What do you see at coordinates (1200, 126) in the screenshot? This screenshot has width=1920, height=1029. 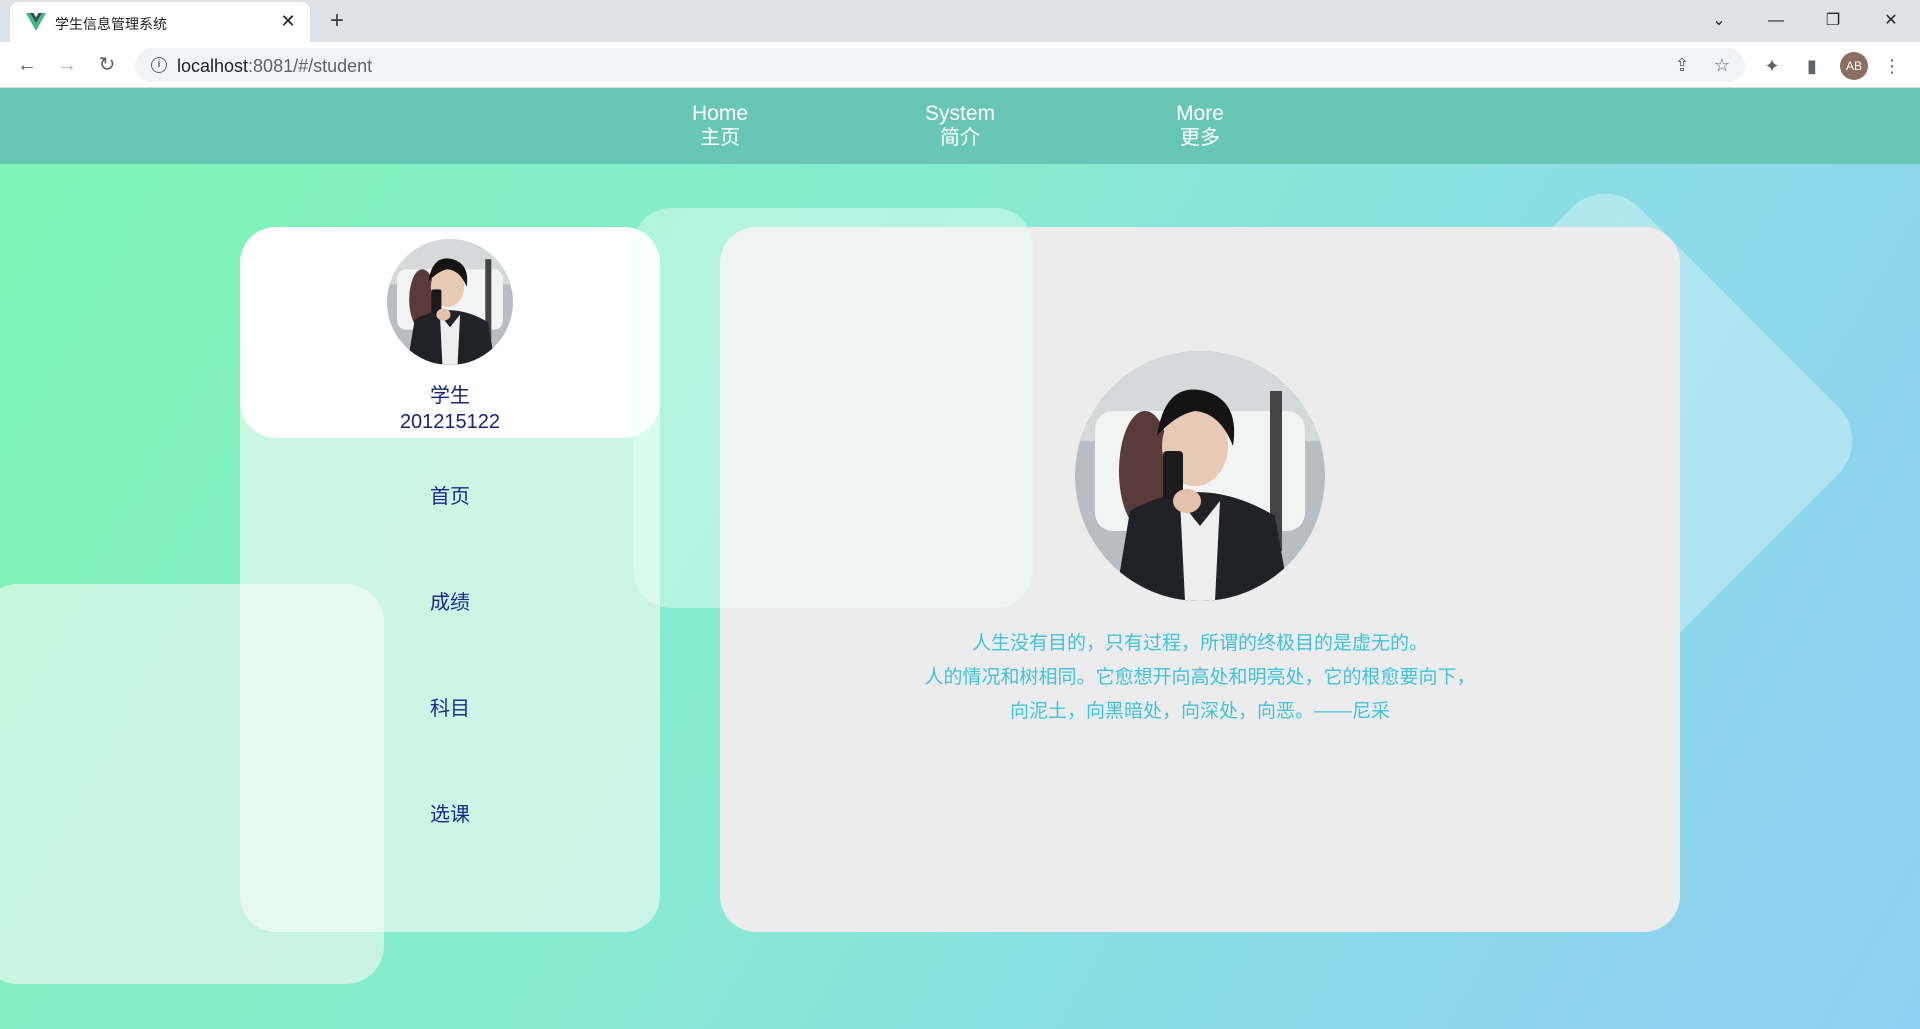 I see `nav-more: More 更多` at bounding box center [1200, 126].